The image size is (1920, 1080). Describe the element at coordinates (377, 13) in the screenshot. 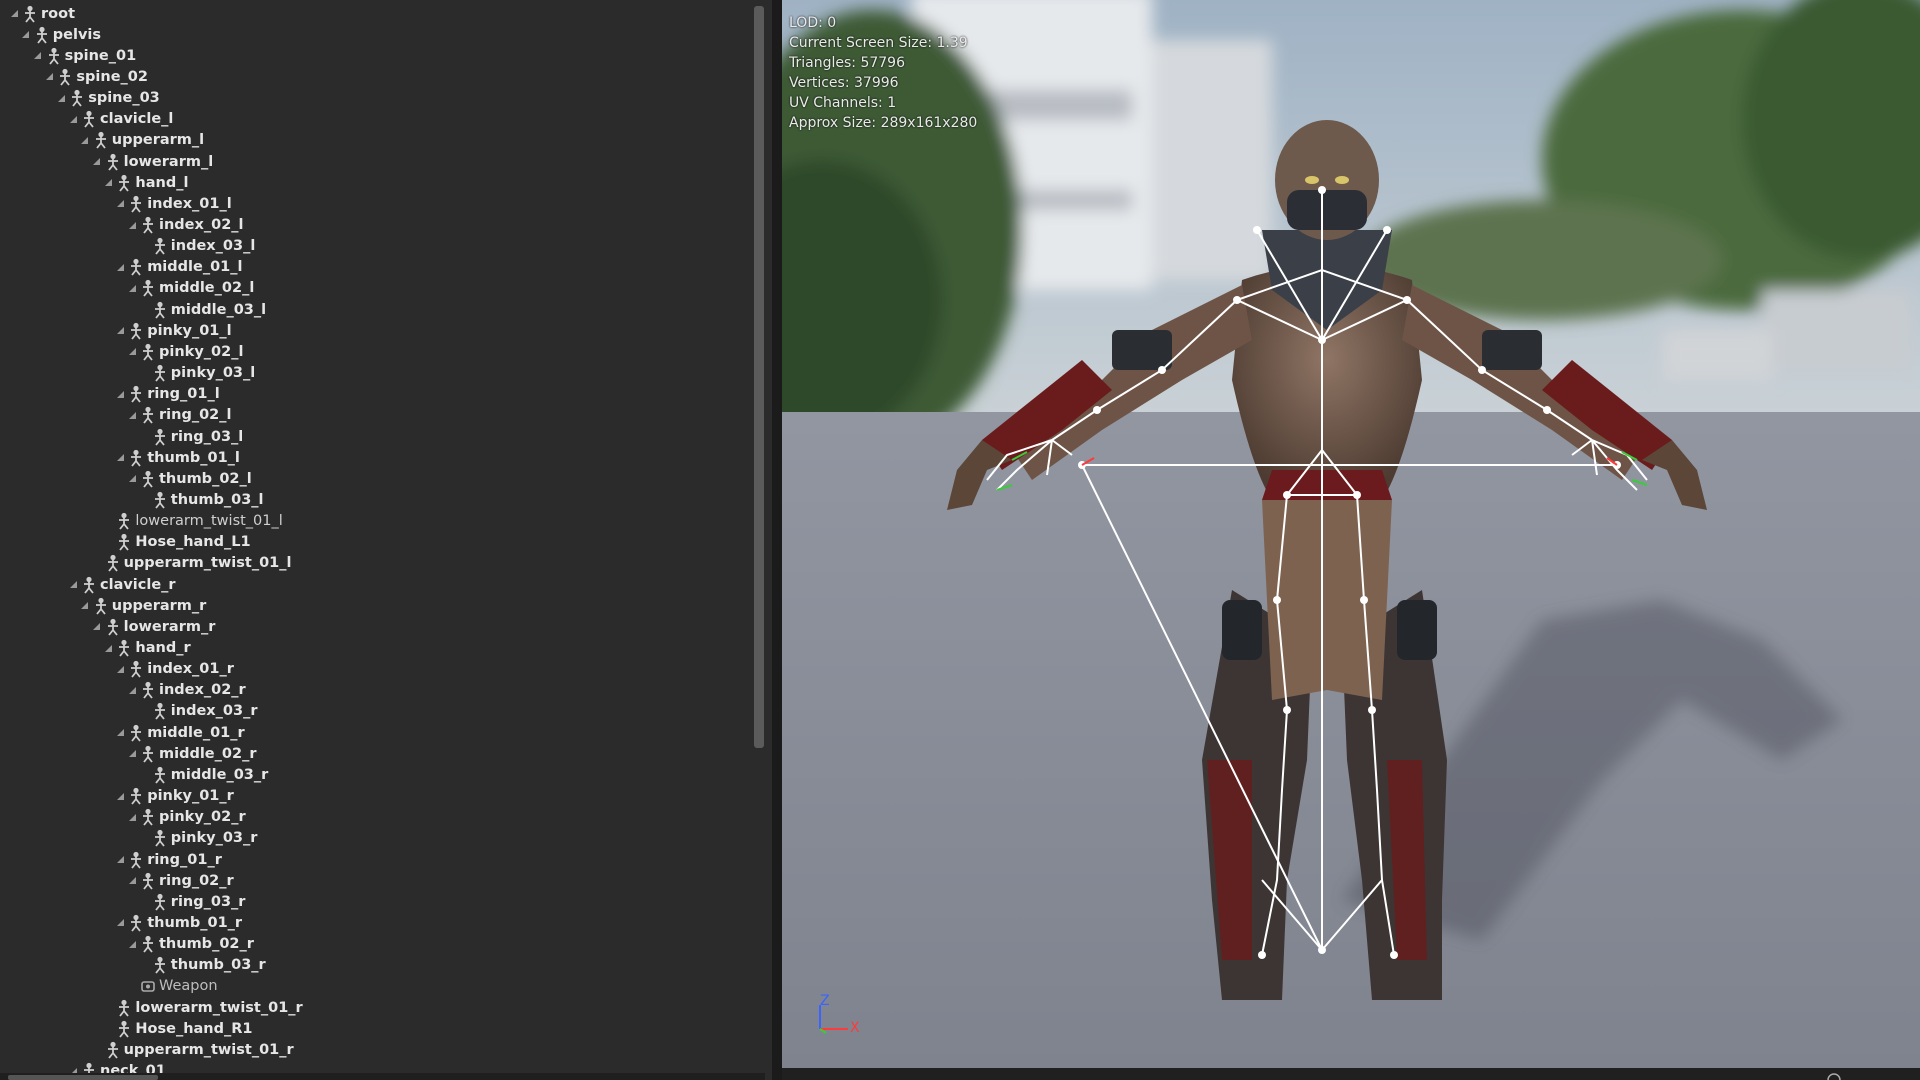

I see `tree-row: root` at that location.